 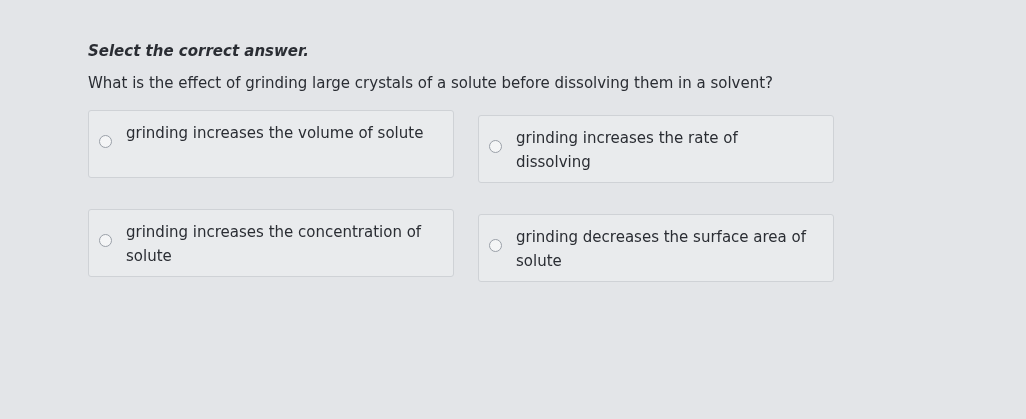 What do you see at coordinates (627, 150) in the screenshot?
I see `option-text: grinding increases the rate of dissolving` at bounding box center [627, 150].